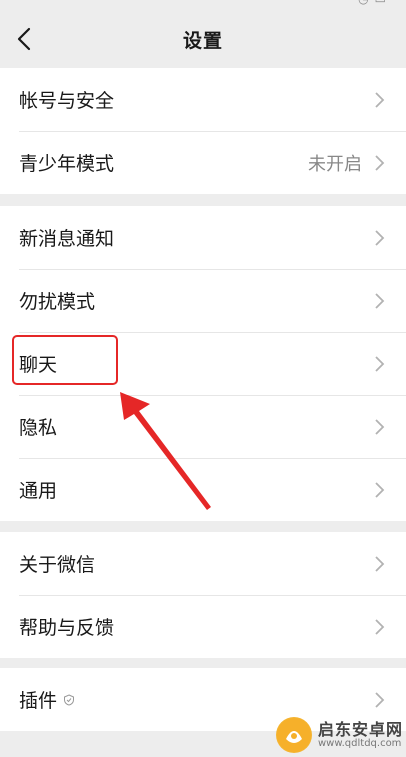 The height and width of the screenshot is (757, 406). What do you see at coordinates (53, 2) in the screenshot?
I see `signal-icon` at bounding box center [53, 2].